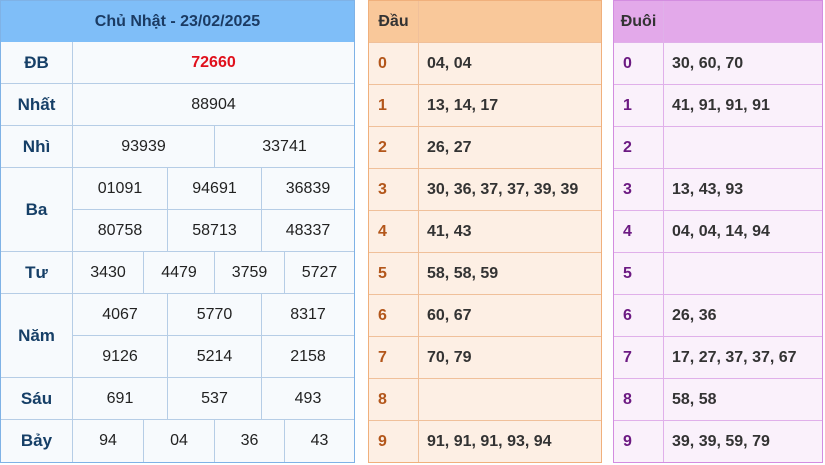  Describe the element at coordinates (108, 272) in the screenshot. I see `prize-value: 3430` at that location.